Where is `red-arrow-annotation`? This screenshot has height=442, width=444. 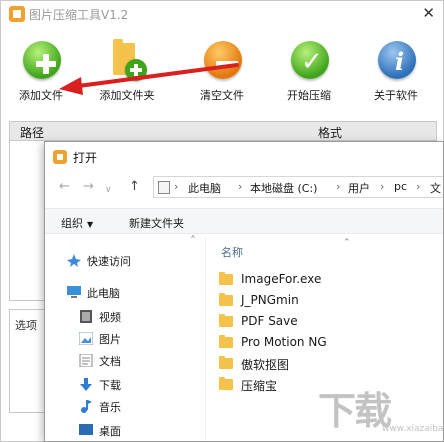
red-arrow-annotation is located at coordinates (149, 79).